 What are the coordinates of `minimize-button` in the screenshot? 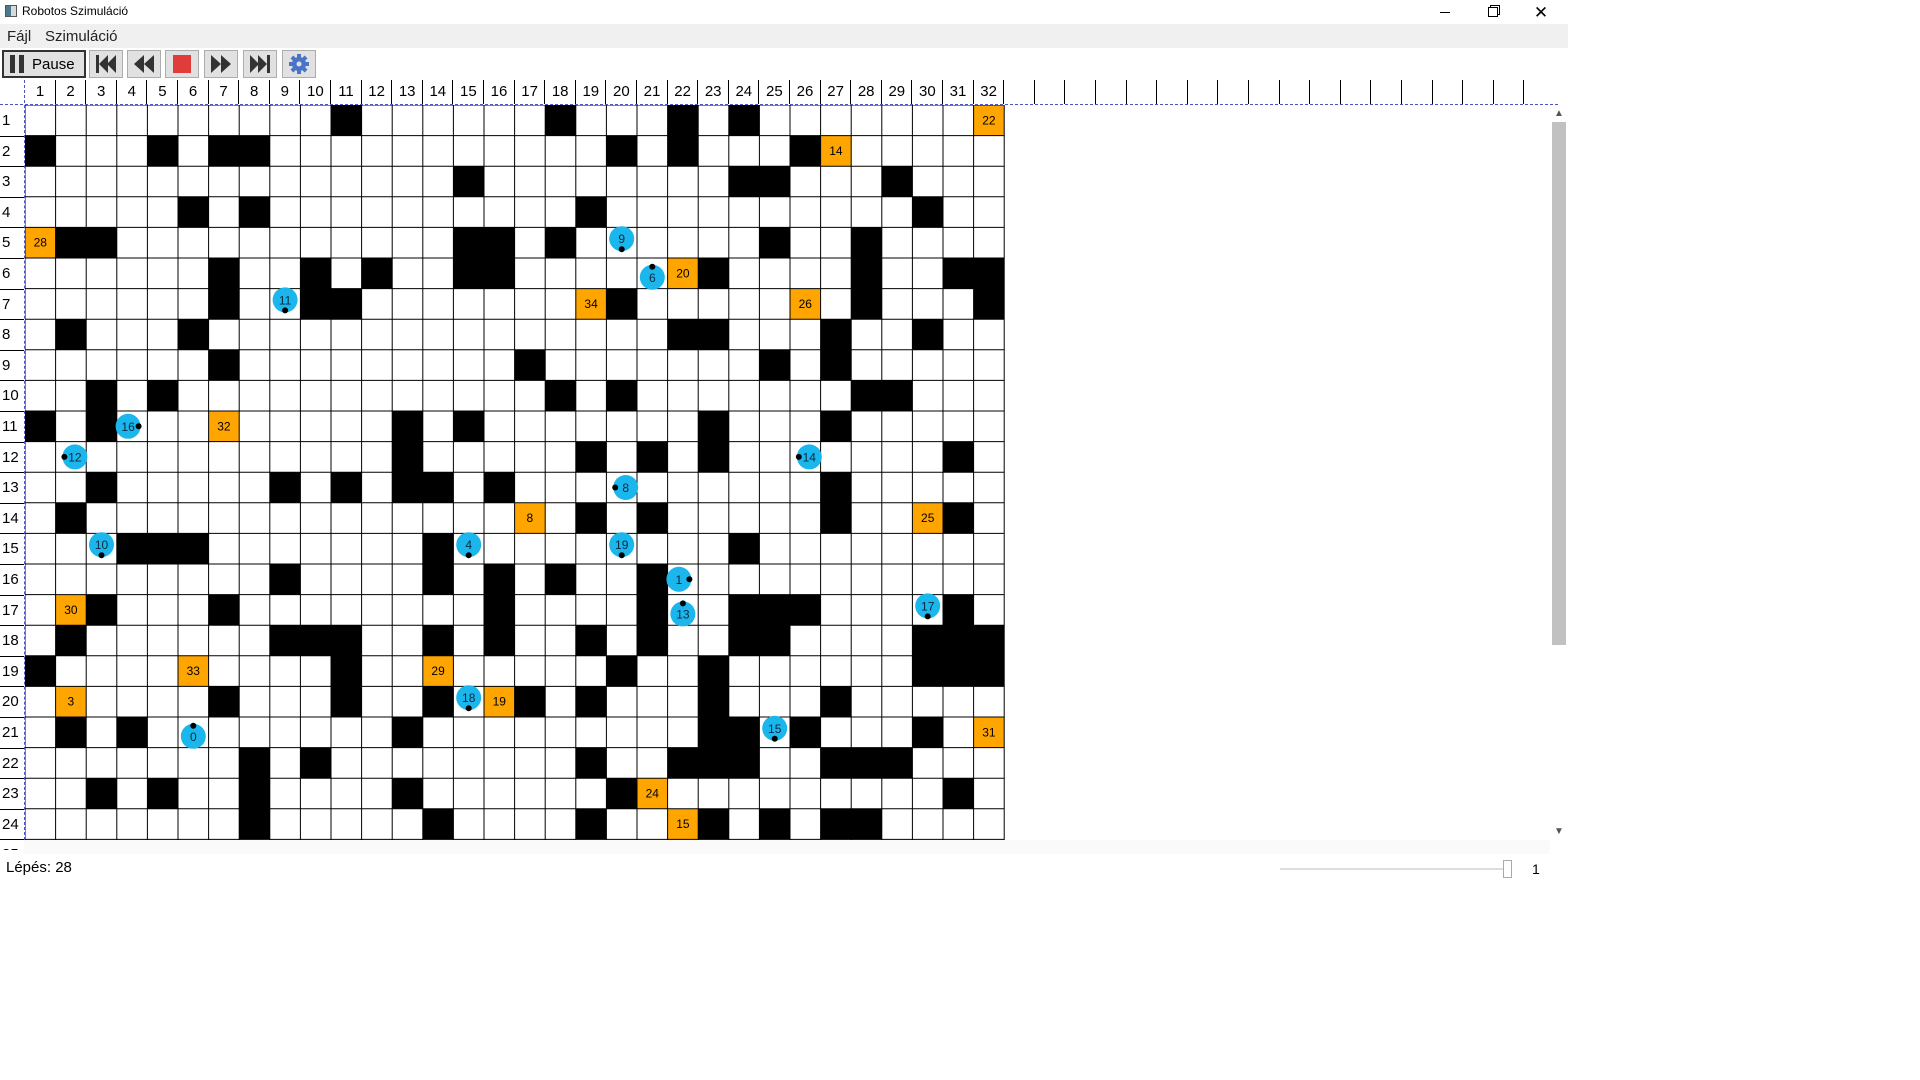 It's located at (1445, 12).